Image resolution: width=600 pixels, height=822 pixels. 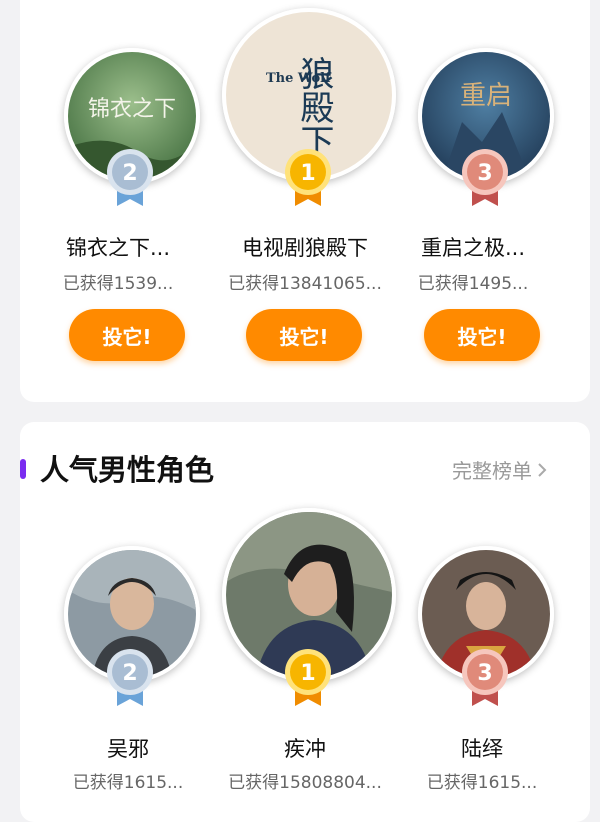 I want to click on svg-text: 锦衣之下, so click(x=132, y=109).